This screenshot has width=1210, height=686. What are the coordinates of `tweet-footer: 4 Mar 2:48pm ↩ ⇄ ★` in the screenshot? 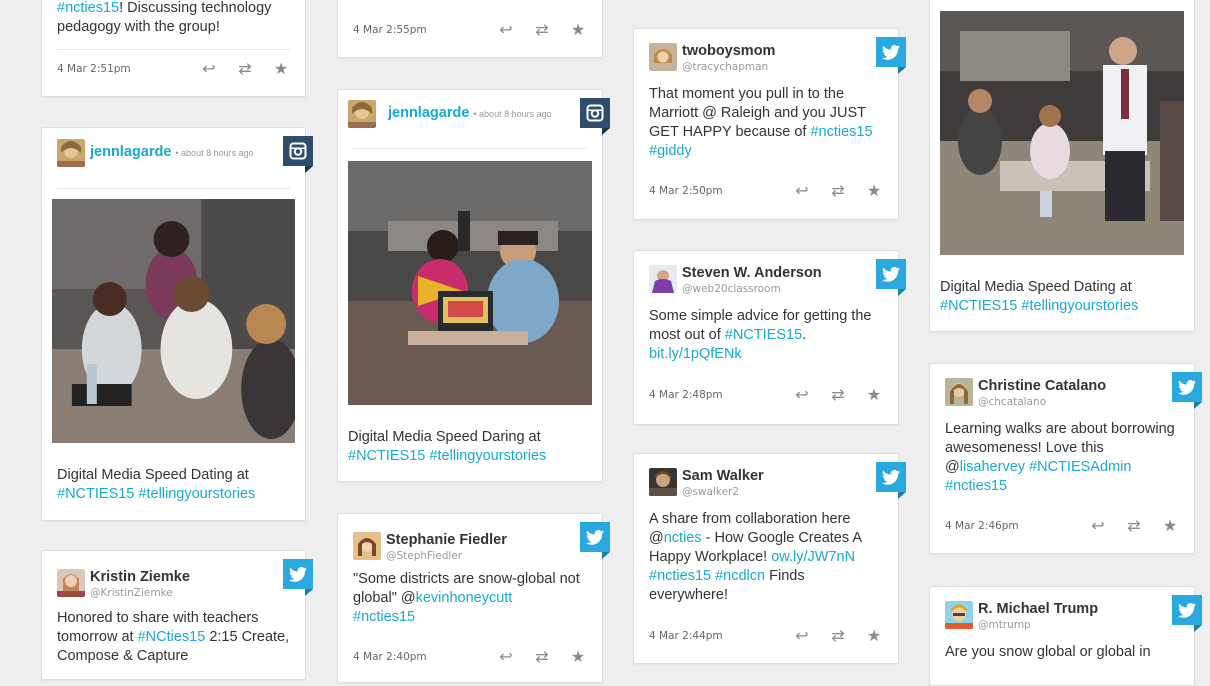 It's located at (766, 396).